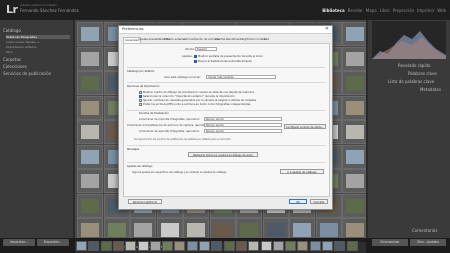 This screenshot has width=450, height=253. What do you see at coordinates (140, 104) in the screenshot?
I see `separate-jpeg-checkbox` at bounding box center [140, 104].